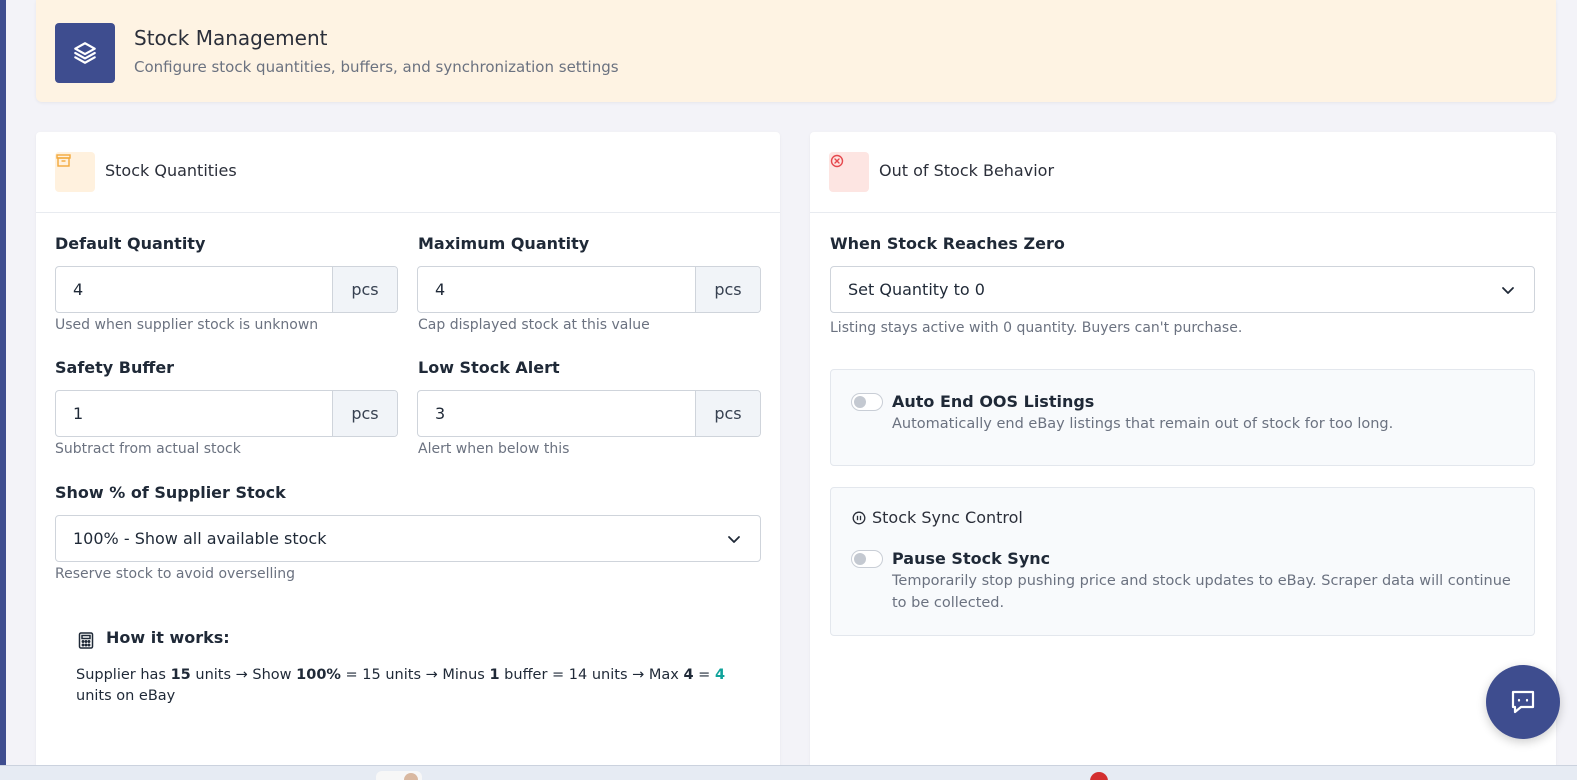 Image resolution: width=1577 pixels, height=780 pixels. What do you see at coordinates (916, 289) in the screenshot?
I see `zero-stock-value: Set Quantity to 0` at bounding box center [916, 289].